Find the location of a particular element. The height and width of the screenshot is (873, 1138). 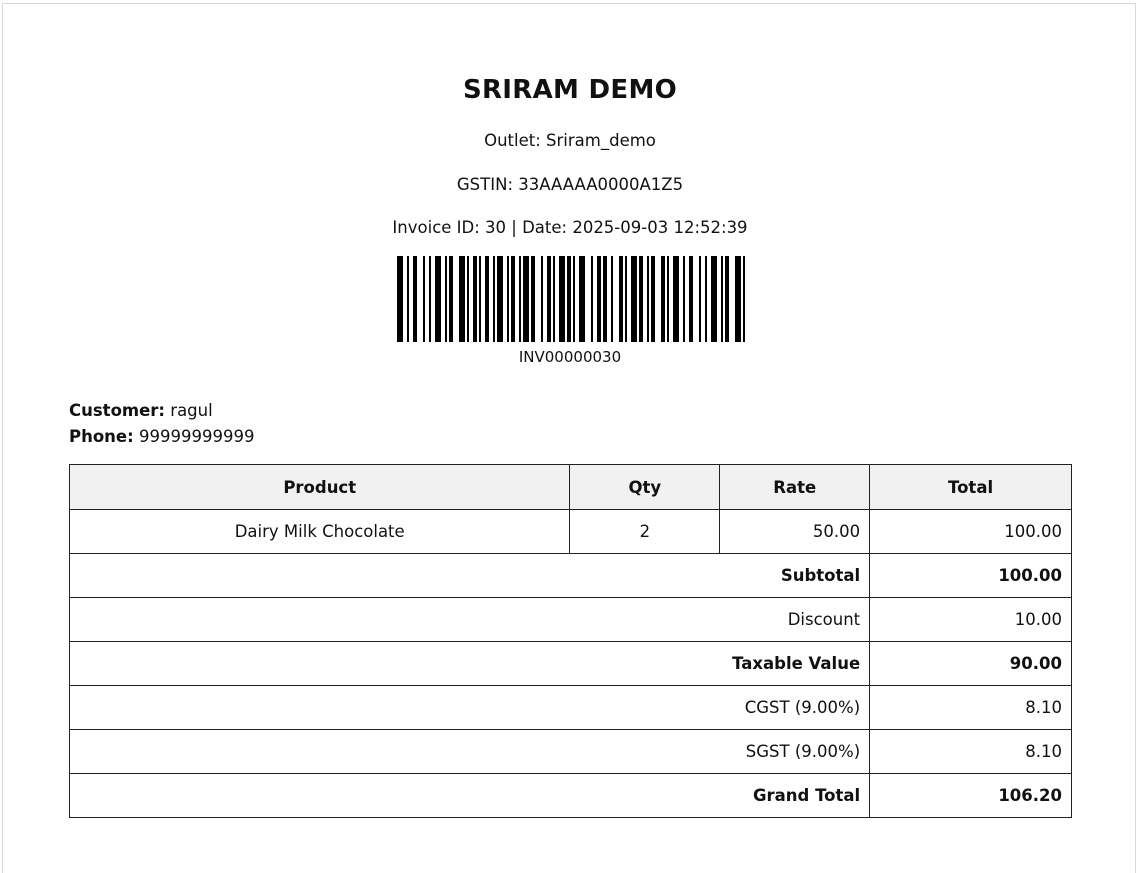

grand-total-label: Grand Total is located at coordinates (469, 795).